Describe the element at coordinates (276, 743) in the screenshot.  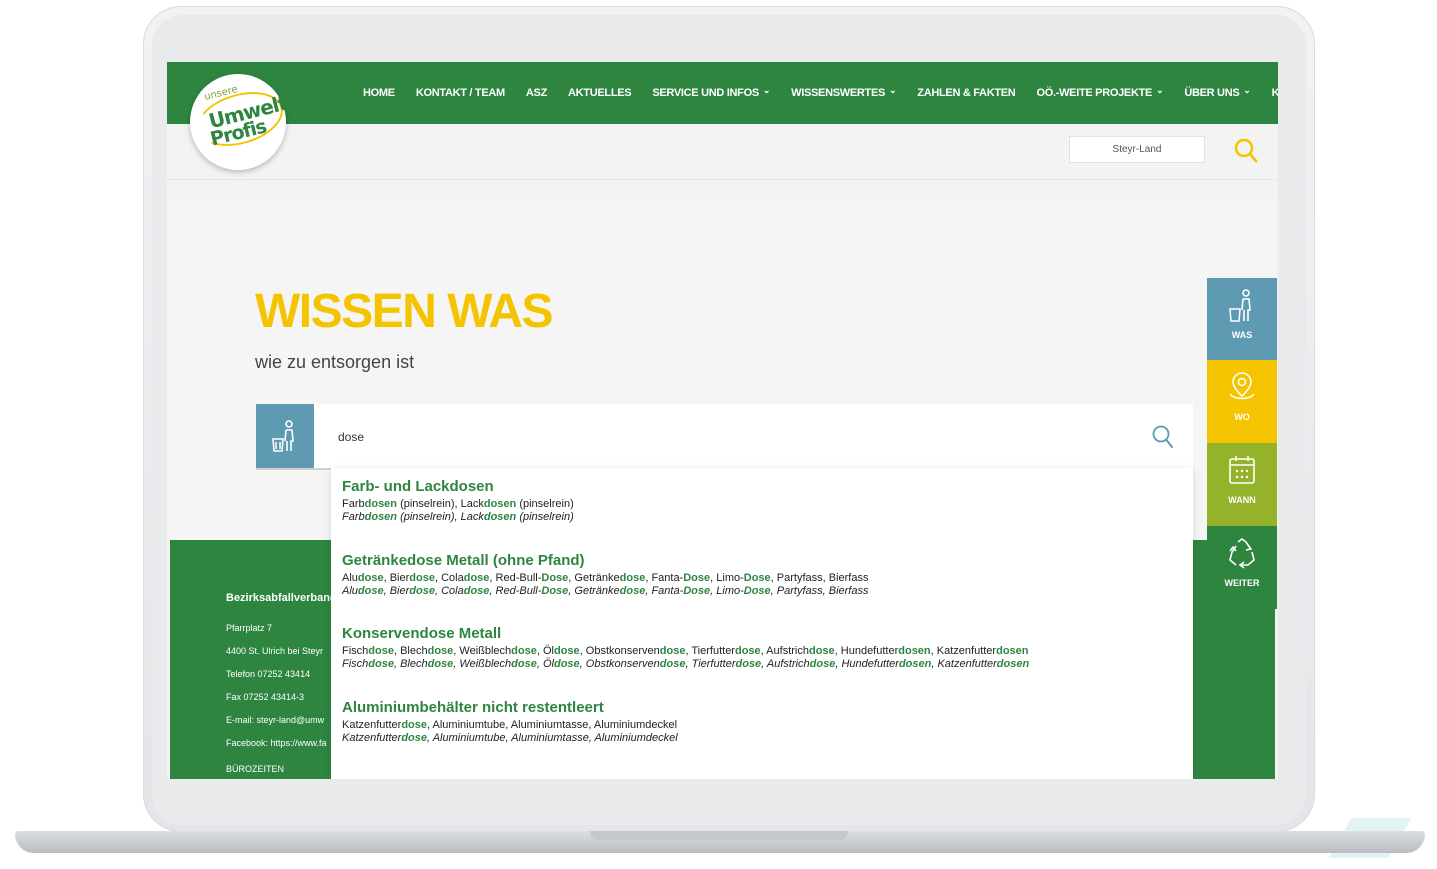
I see `footer-facebook: Facebook: https://www.fa` at that location.